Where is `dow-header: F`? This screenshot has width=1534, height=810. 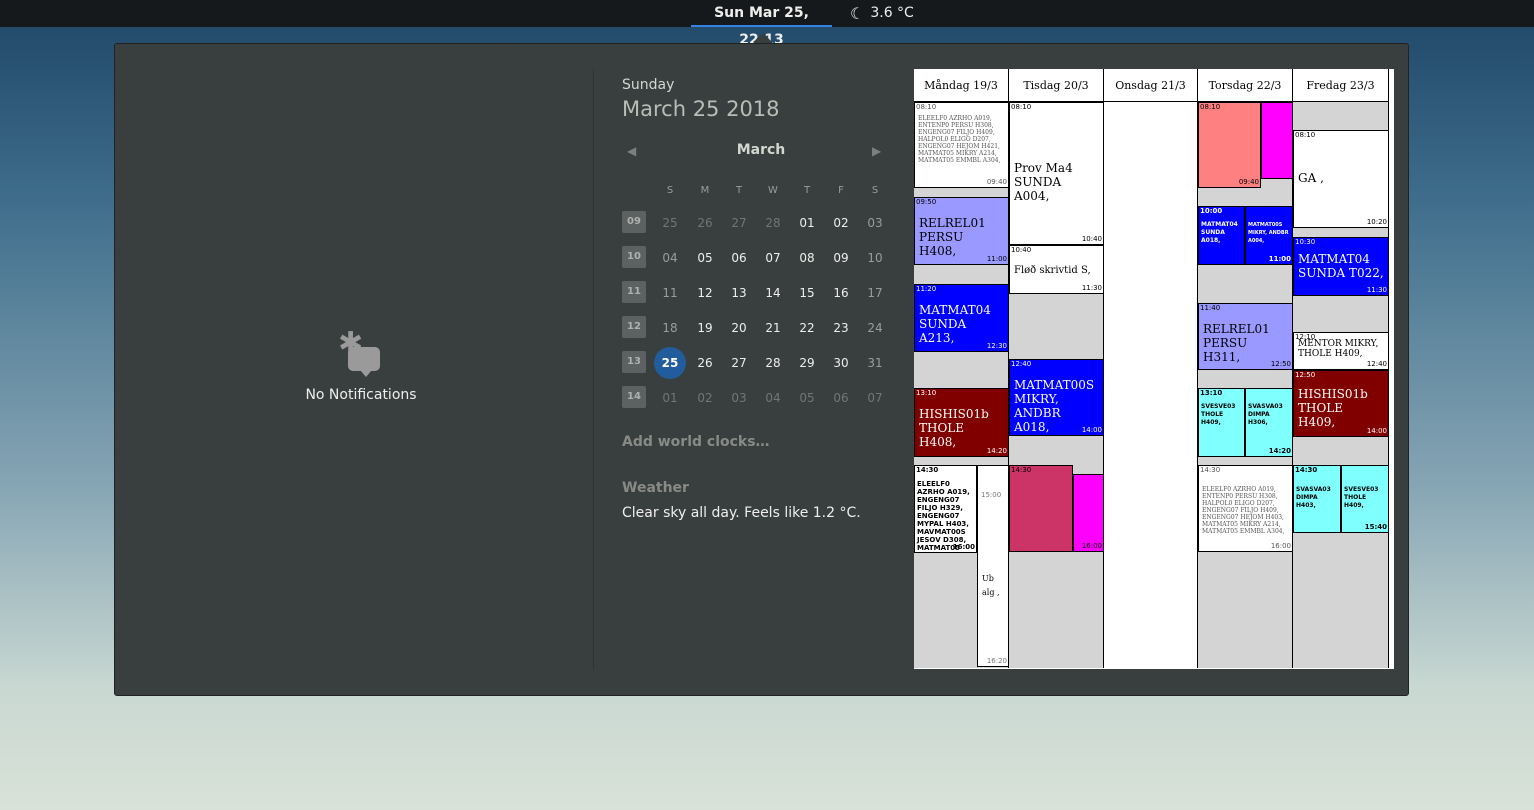 dow-header: F is located at coordinates (841, 190).